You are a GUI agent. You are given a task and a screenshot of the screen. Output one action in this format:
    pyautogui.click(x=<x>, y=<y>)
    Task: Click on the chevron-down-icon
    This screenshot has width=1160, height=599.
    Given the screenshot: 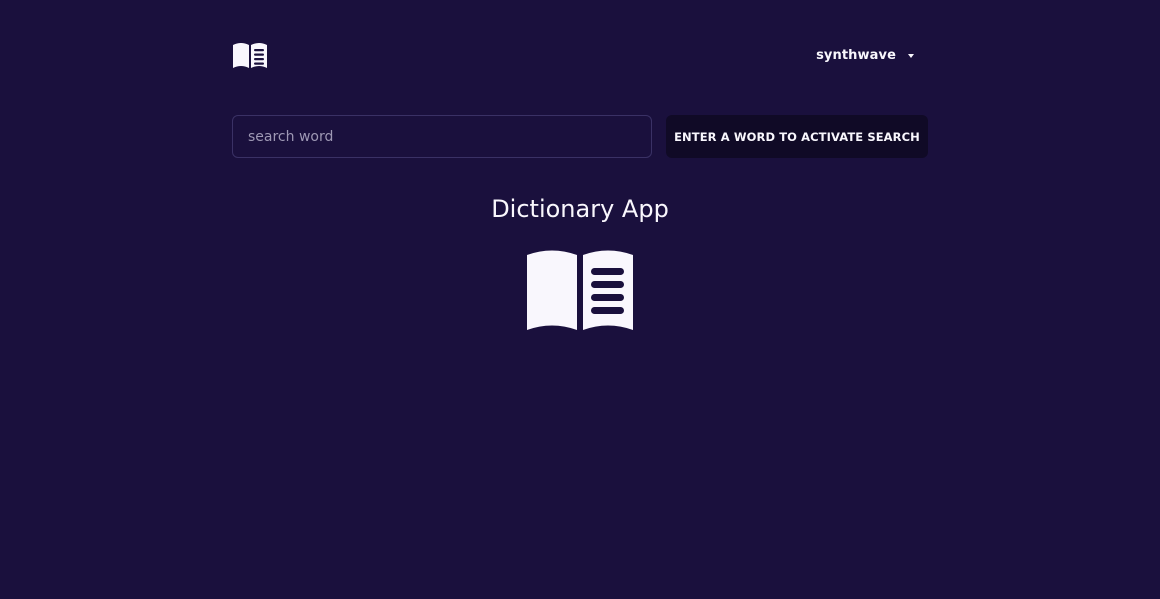 What is the action you would take?
    pyautogui.click(x=911, y=56)
    